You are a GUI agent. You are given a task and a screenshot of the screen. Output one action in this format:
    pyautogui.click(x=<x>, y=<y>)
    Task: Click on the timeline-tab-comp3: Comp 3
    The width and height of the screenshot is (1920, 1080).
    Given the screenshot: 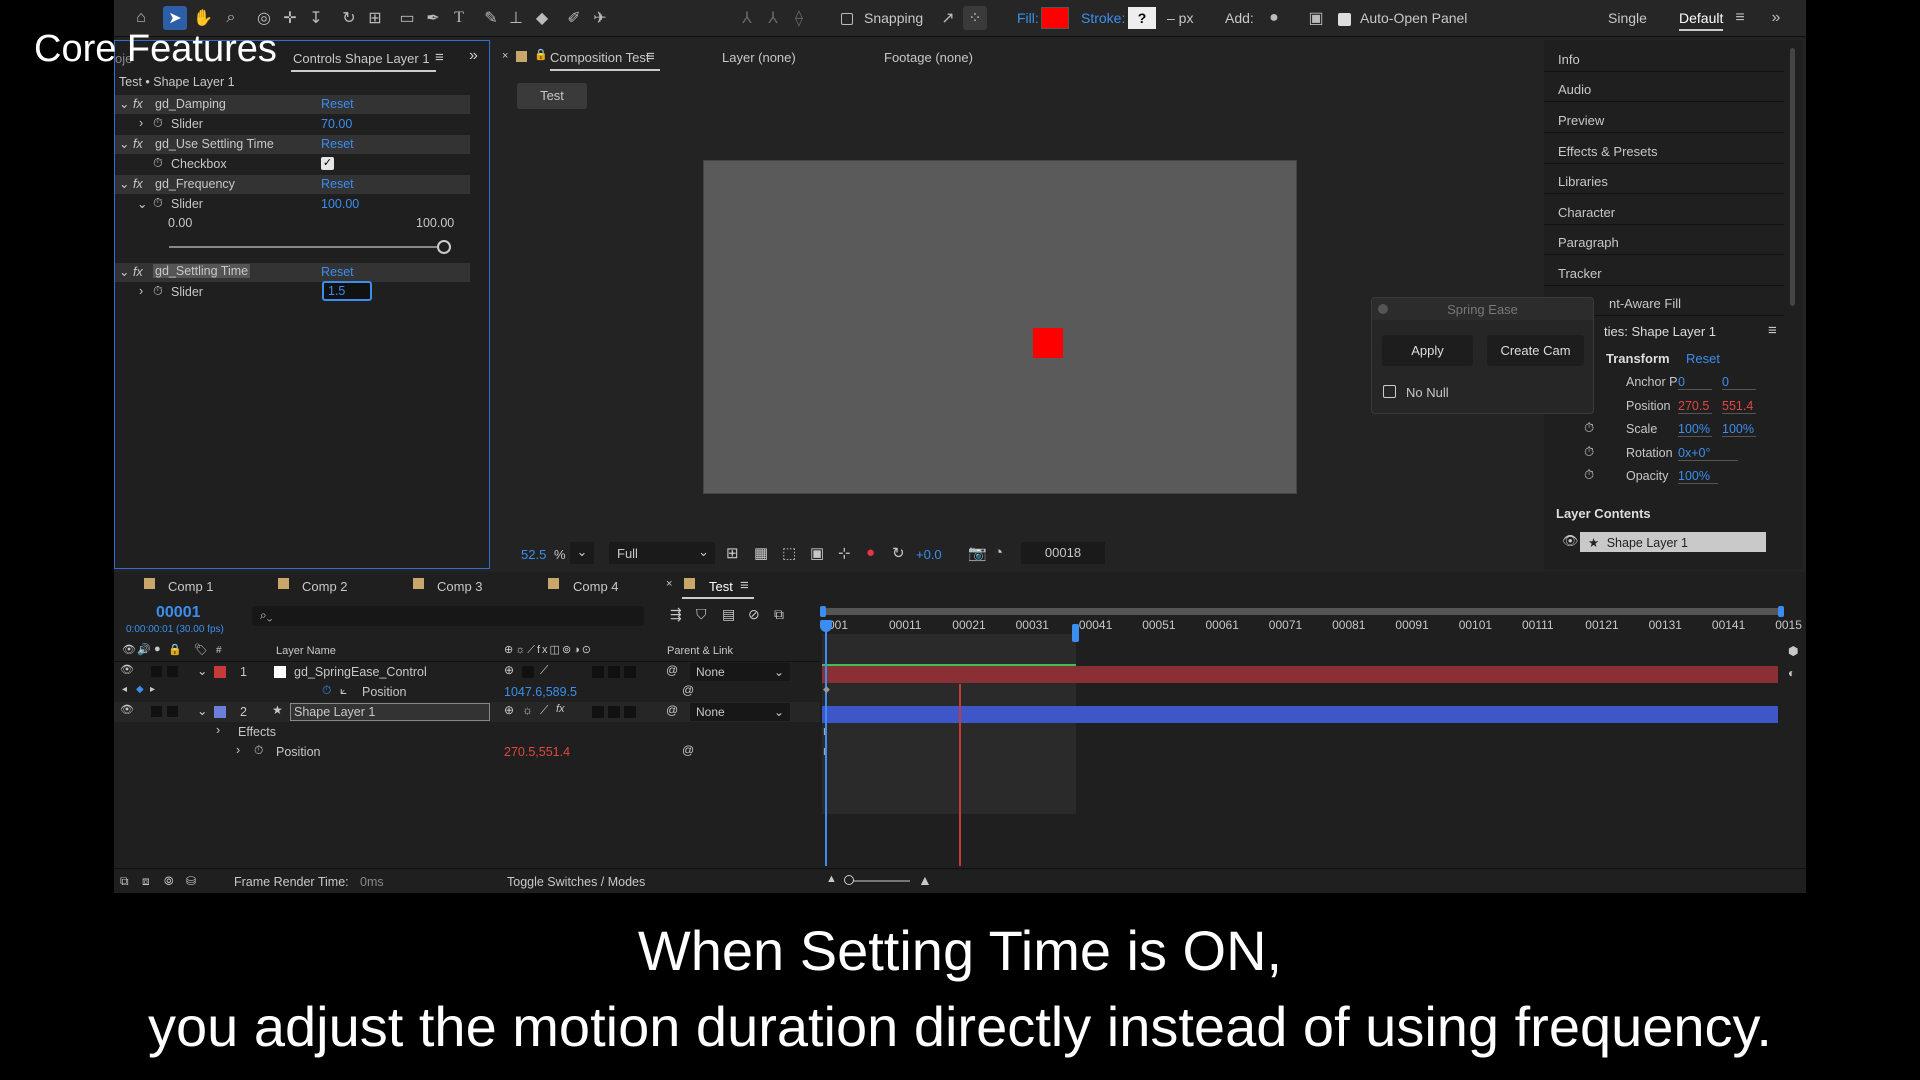 What is the action you would take?
    pyautogui.click(x=460, y=586)
    